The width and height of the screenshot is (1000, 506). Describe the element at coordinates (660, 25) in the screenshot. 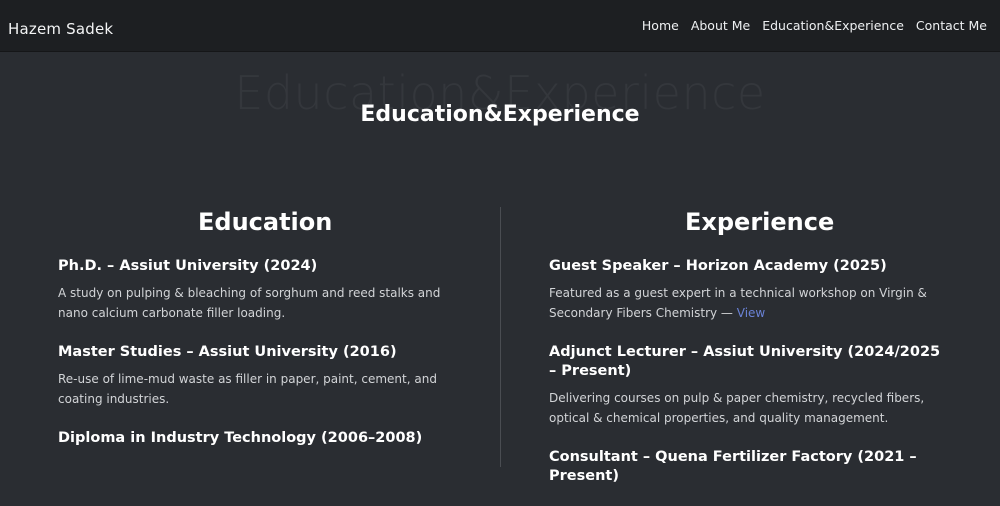

I see `nav-home-link: Home` at that location.